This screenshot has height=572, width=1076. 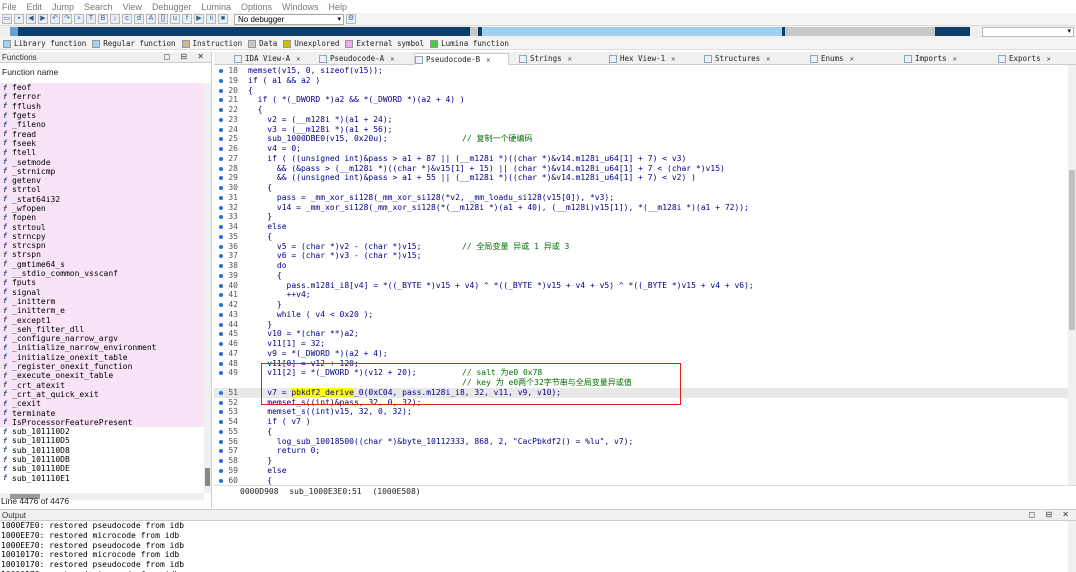 What do you see at coordinates (641, 188) in the screenshot?
I see `code-line: 30 {` at bounding box center [641, 188].